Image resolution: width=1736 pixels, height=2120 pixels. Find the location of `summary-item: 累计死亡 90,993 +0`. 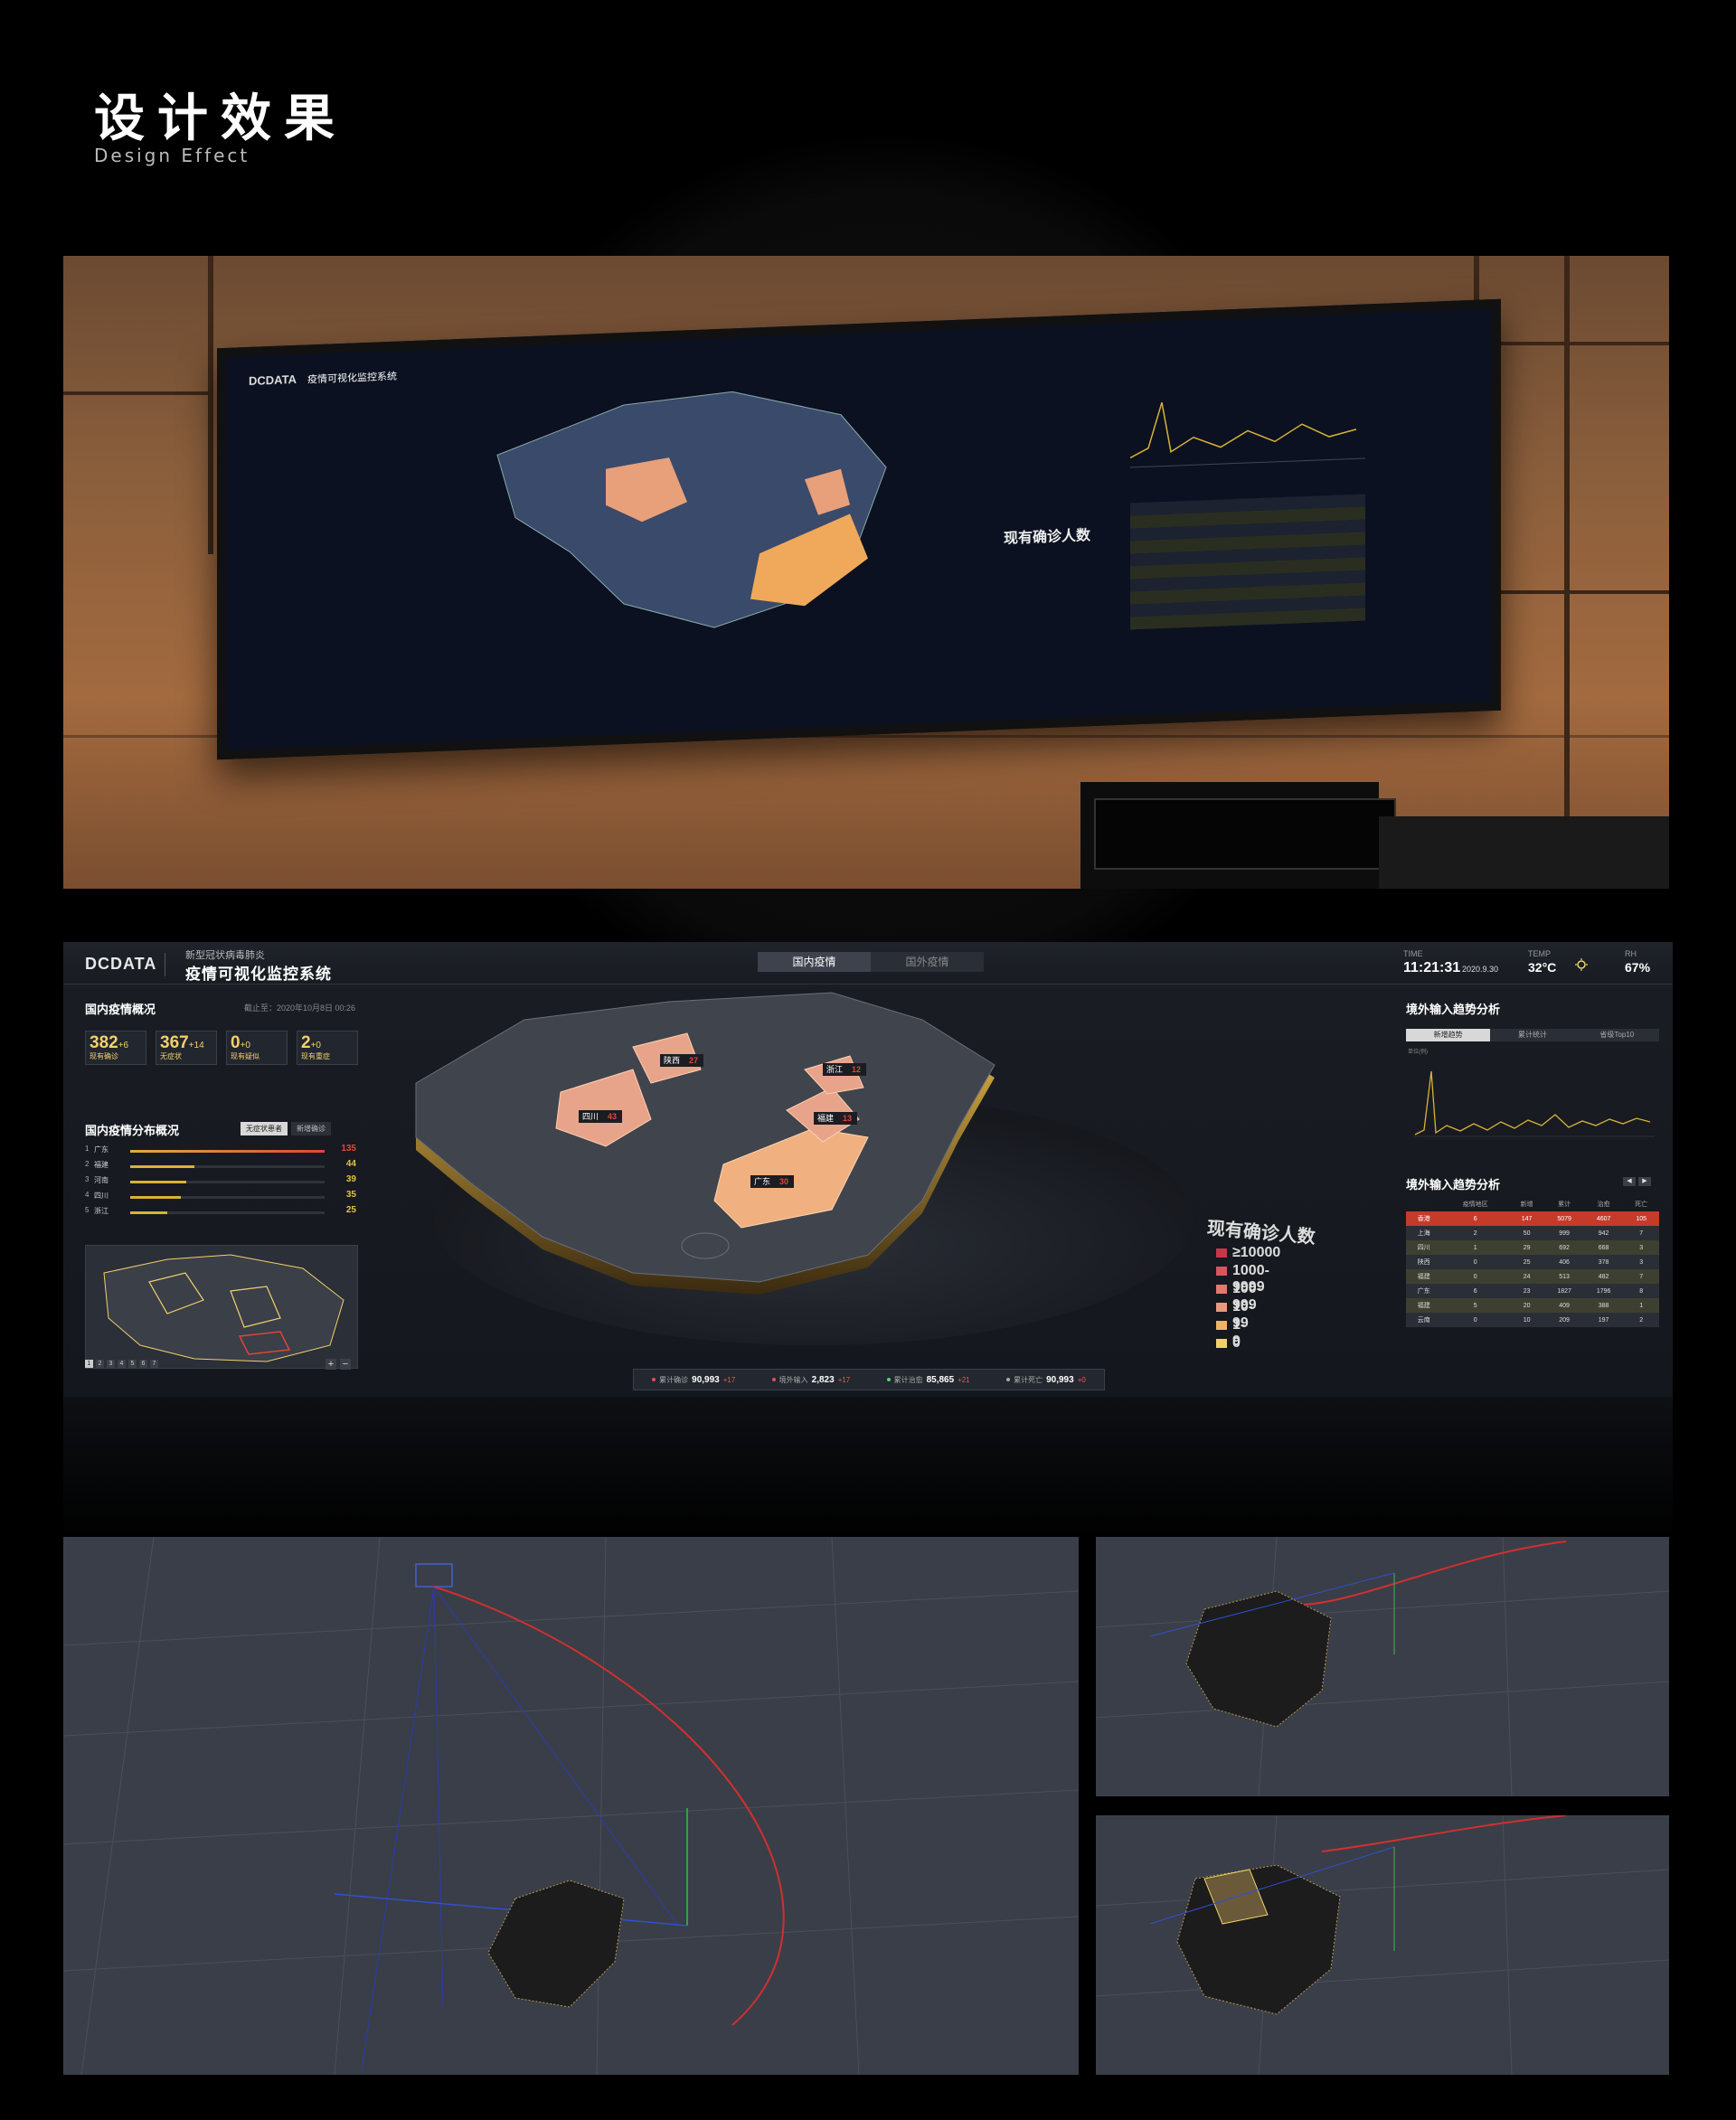

summary-item: 累计死亡 90,993 +0 is located at coordinates (1046, 1380).